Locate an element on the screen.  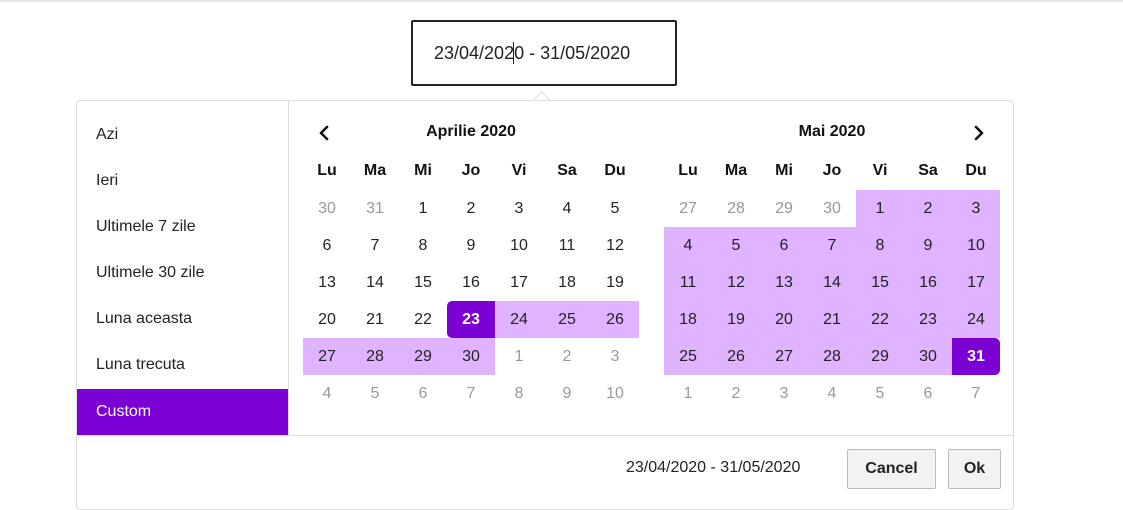
weekday-header: Vi is located at coordinates (880, 170).